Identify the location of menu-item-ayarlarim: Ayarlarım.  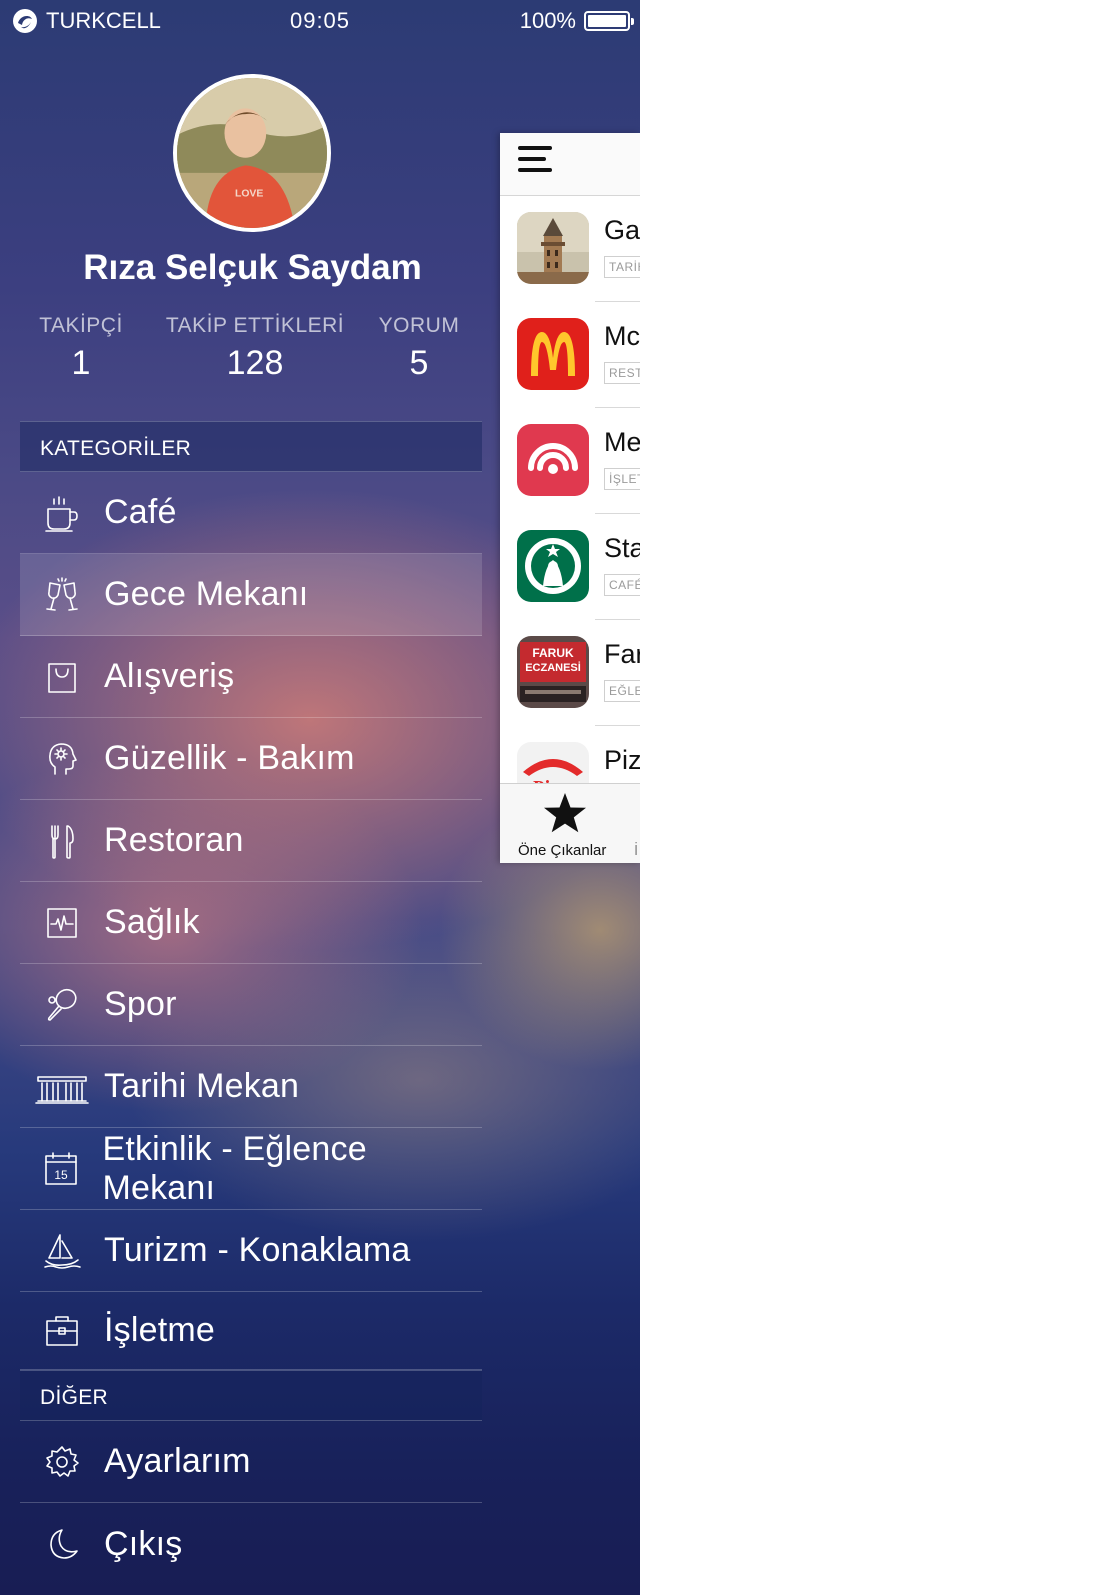
(251, 1462).